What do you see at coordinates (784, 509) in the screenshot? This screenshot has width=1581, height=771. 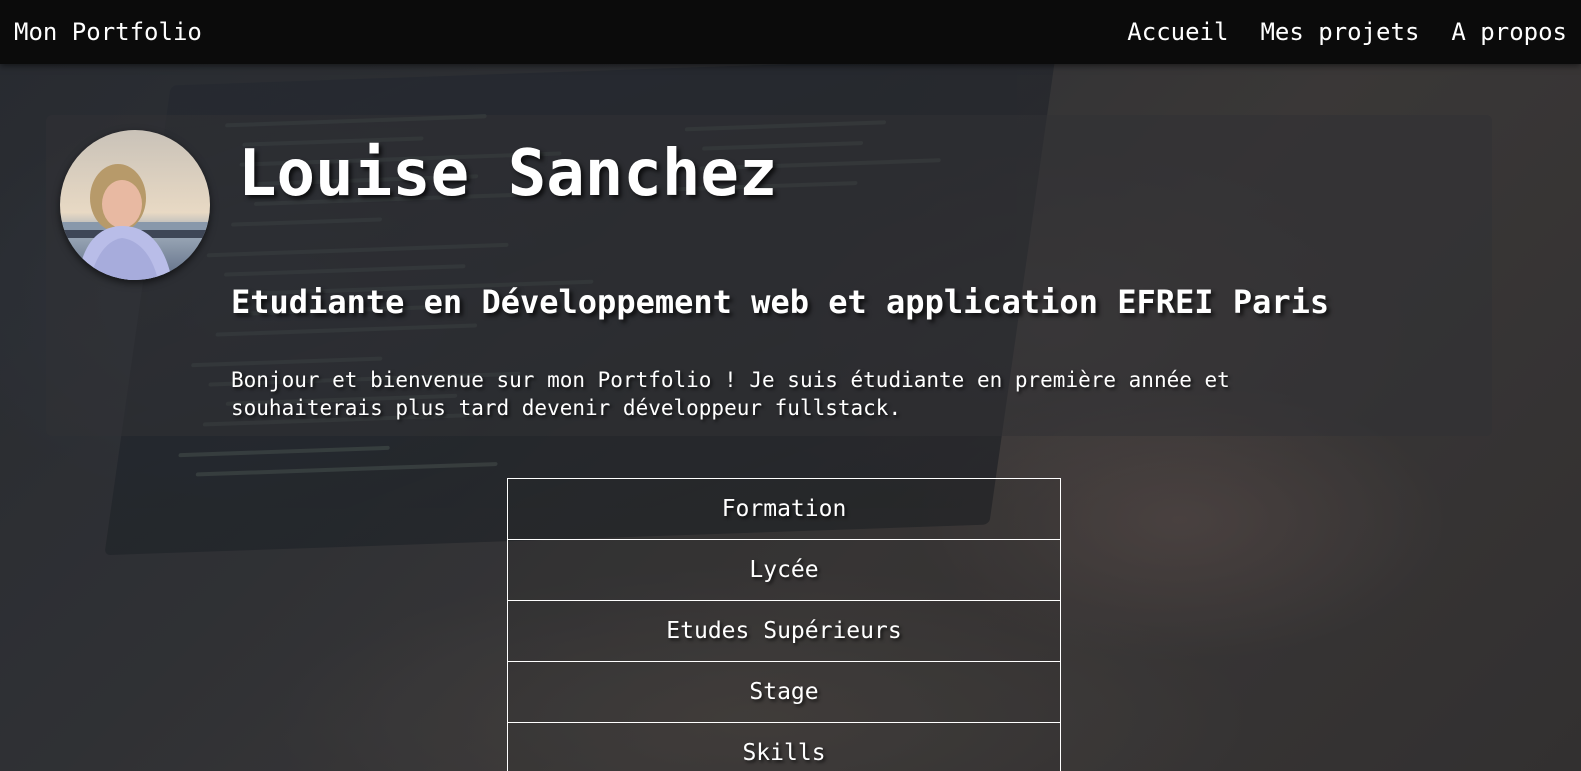 I see `menu-item-formation: Formation` at bounding box center [784, 509].